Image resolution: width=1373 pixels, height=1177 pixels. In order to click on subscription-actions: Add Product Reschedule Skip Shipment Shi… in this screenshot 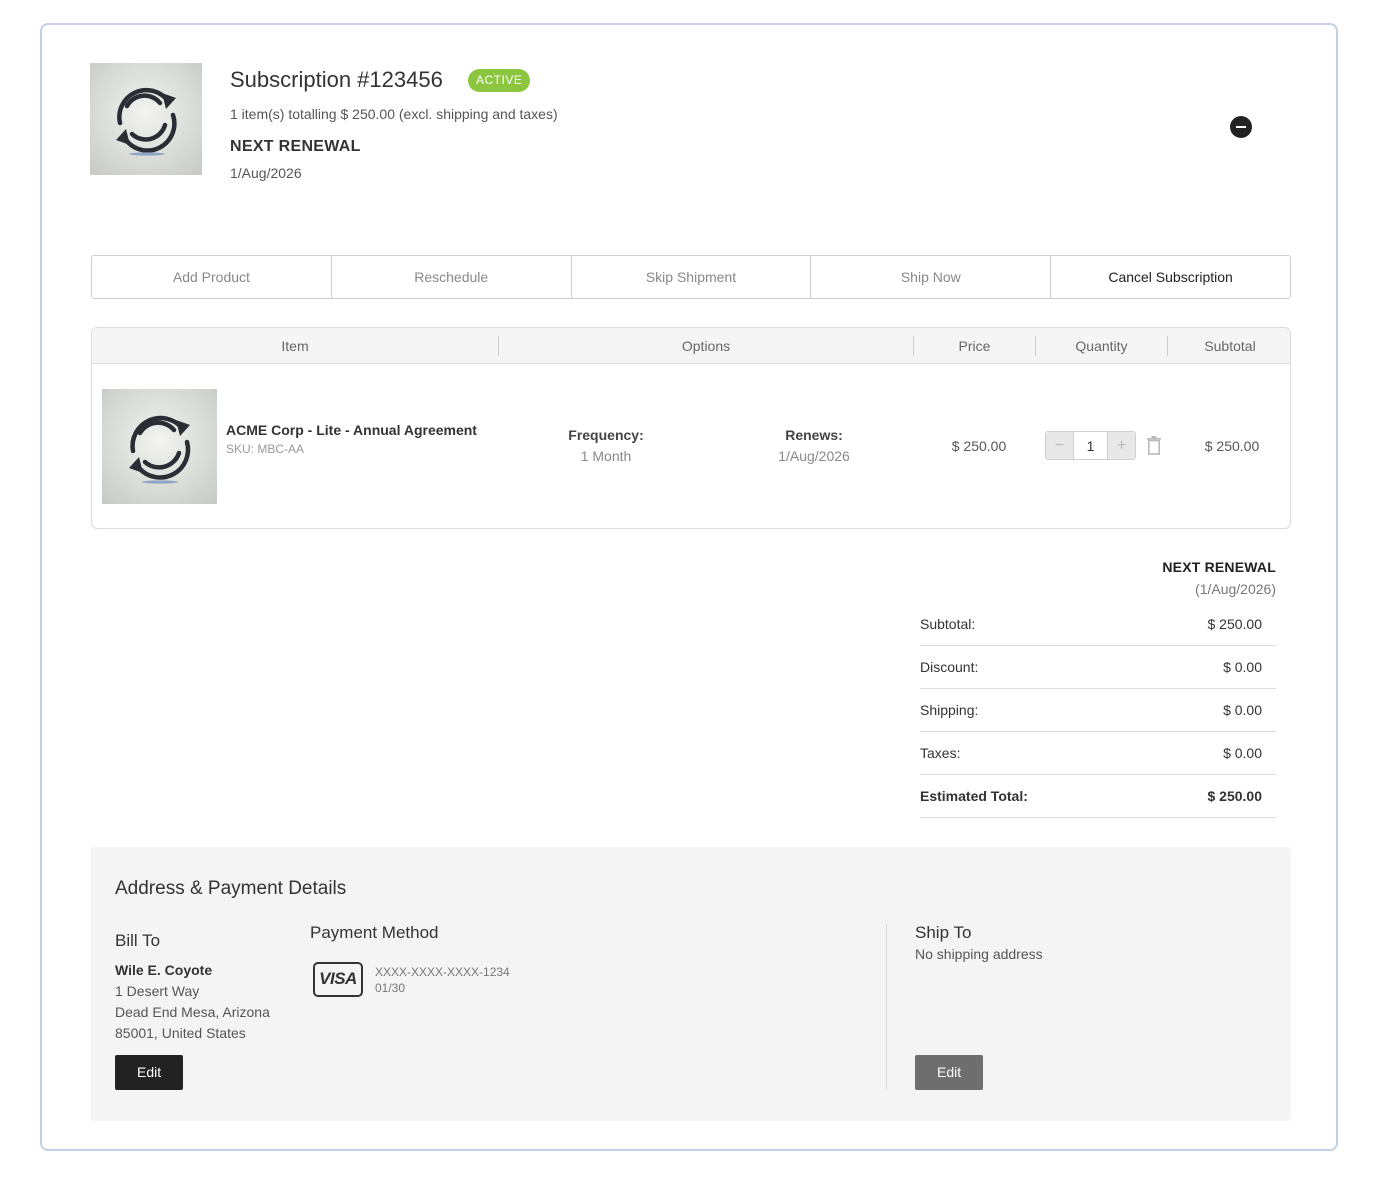, I will do `click(691, 277)`.